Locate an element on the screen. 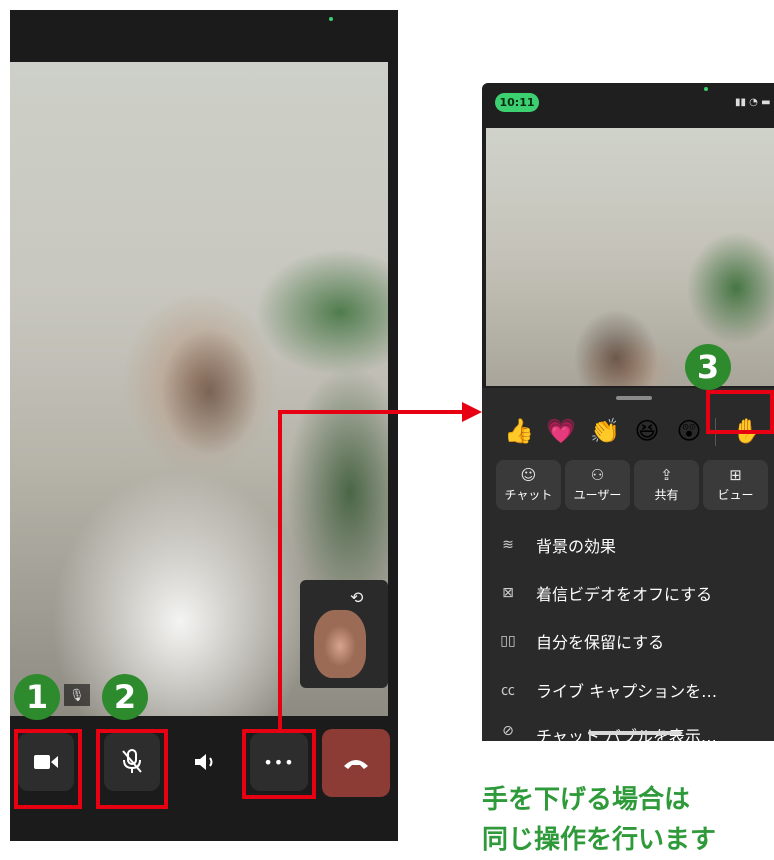 The image size is (774, 860). users-icon: ⚇ is located at coordinates (597, 475).